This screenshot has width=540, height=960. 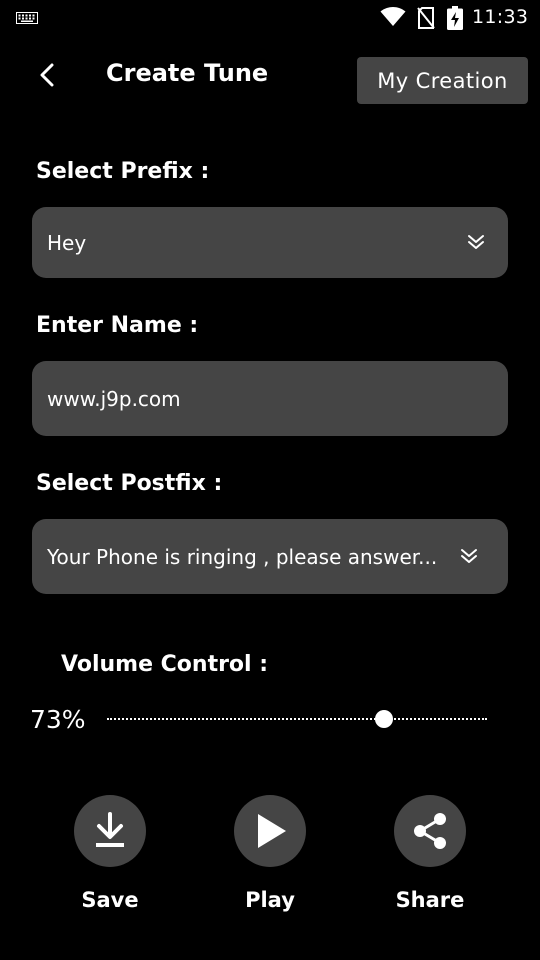 What do you see at coordinates (455, 18) in the screenshot?
I see `battery-charging-icon` at bounding box center [455, 18].